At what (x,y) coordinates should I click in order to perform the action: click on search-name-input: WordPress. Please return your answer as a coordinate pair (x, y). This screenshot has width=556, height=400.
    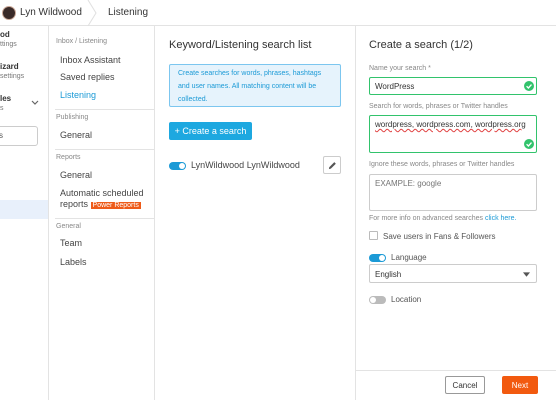
    Looking at the image, I should click on (453, 86).